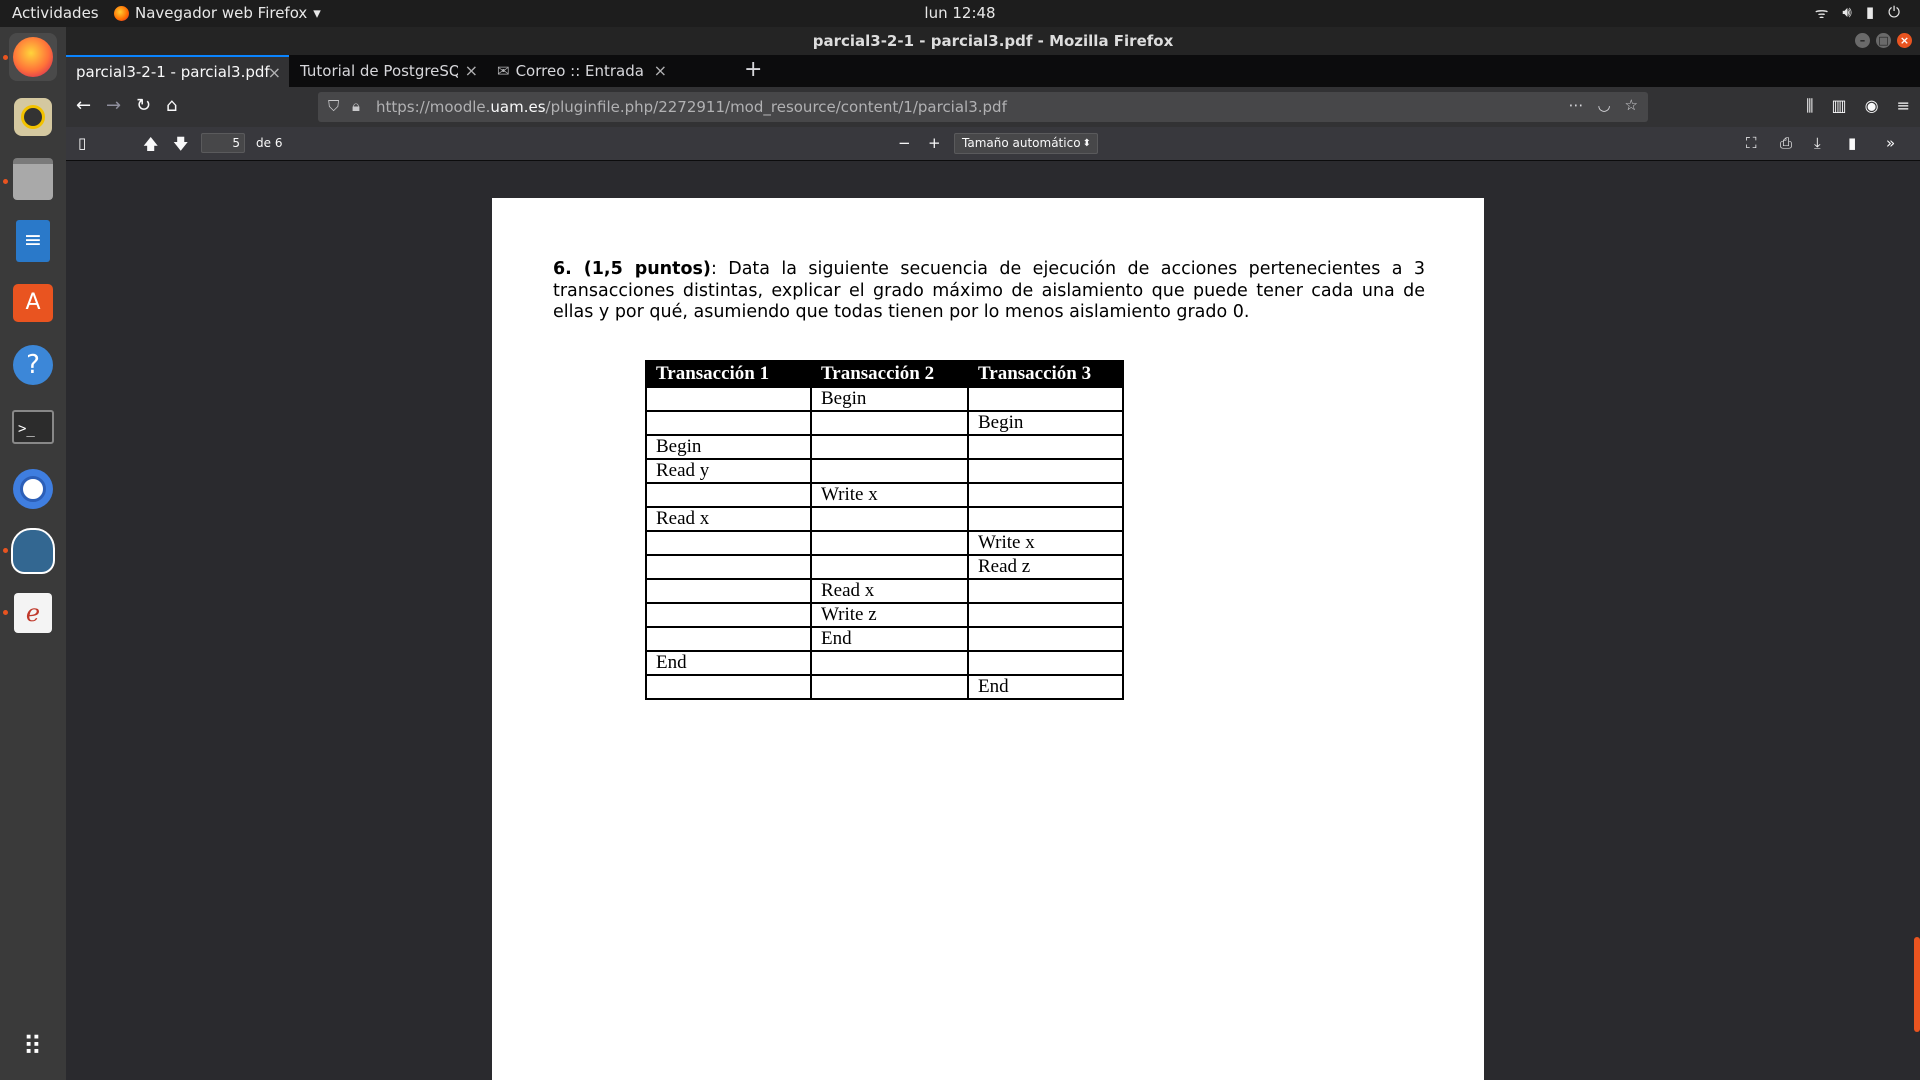 The image size is (1920, 1080). I want to click on show-applications-button: ⠿, so click(33, 1047).